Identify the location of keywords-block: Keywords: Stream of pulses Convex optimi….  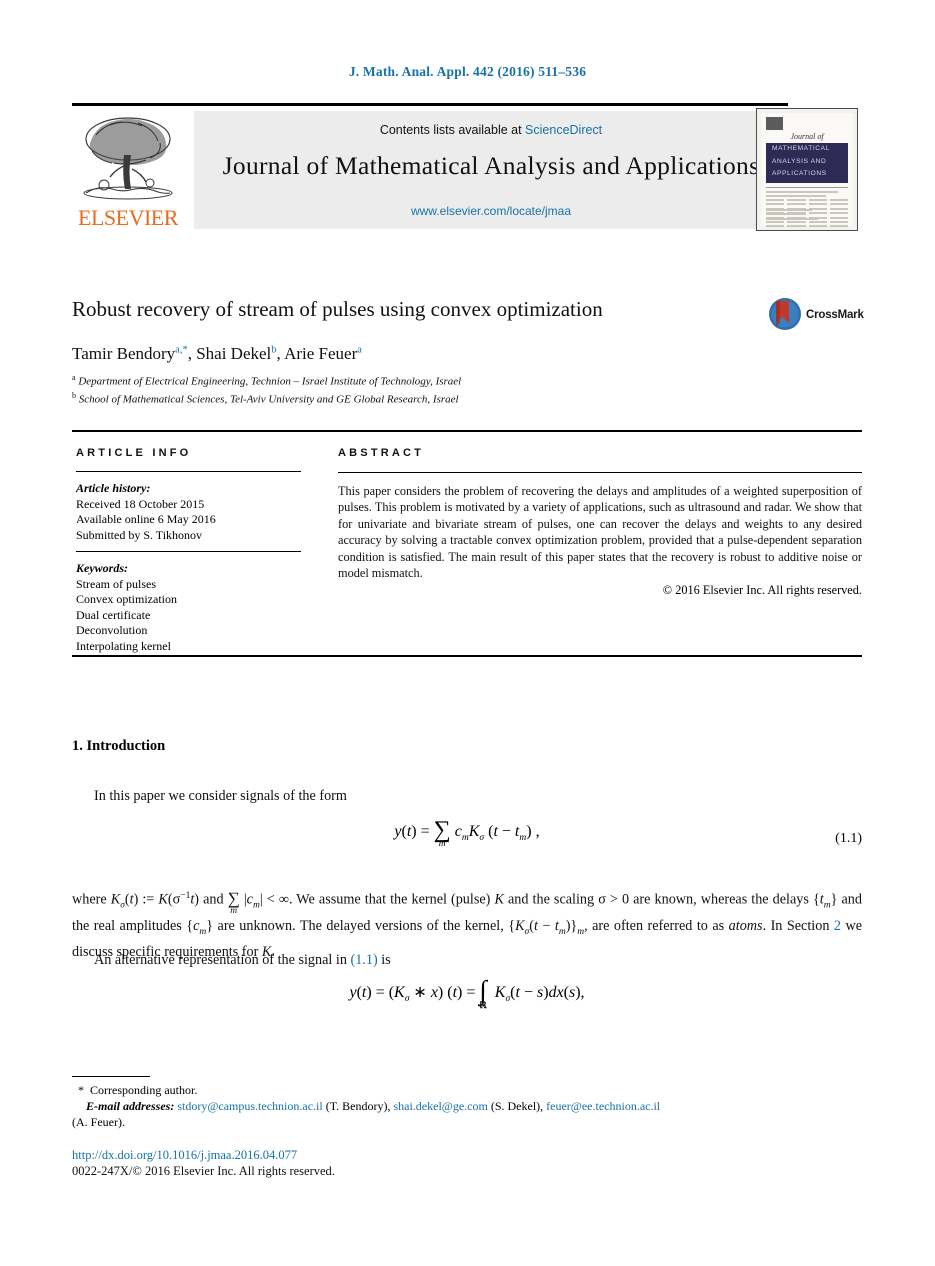
(188, 607).